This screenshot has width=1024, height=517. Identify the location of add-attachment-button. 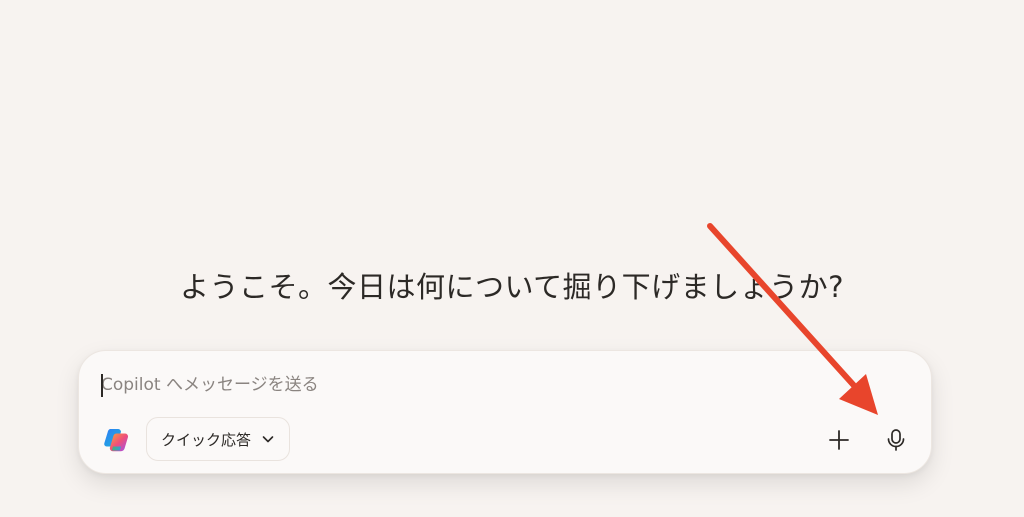
(839, 440).